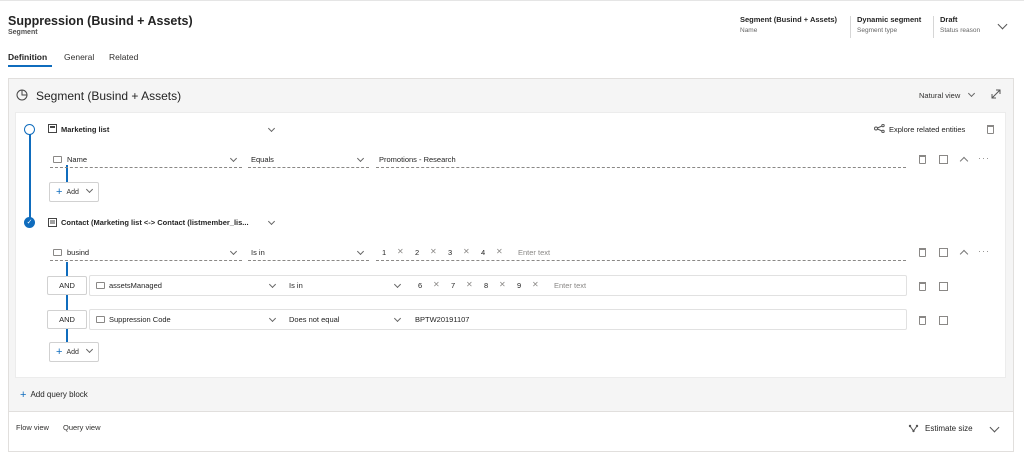 The width and height of the screenshot is (1024, 452). What do you see at coordinates (78, 252) in the screenshot?
I see `condition-field: busind` at bounding box center [78, 252].